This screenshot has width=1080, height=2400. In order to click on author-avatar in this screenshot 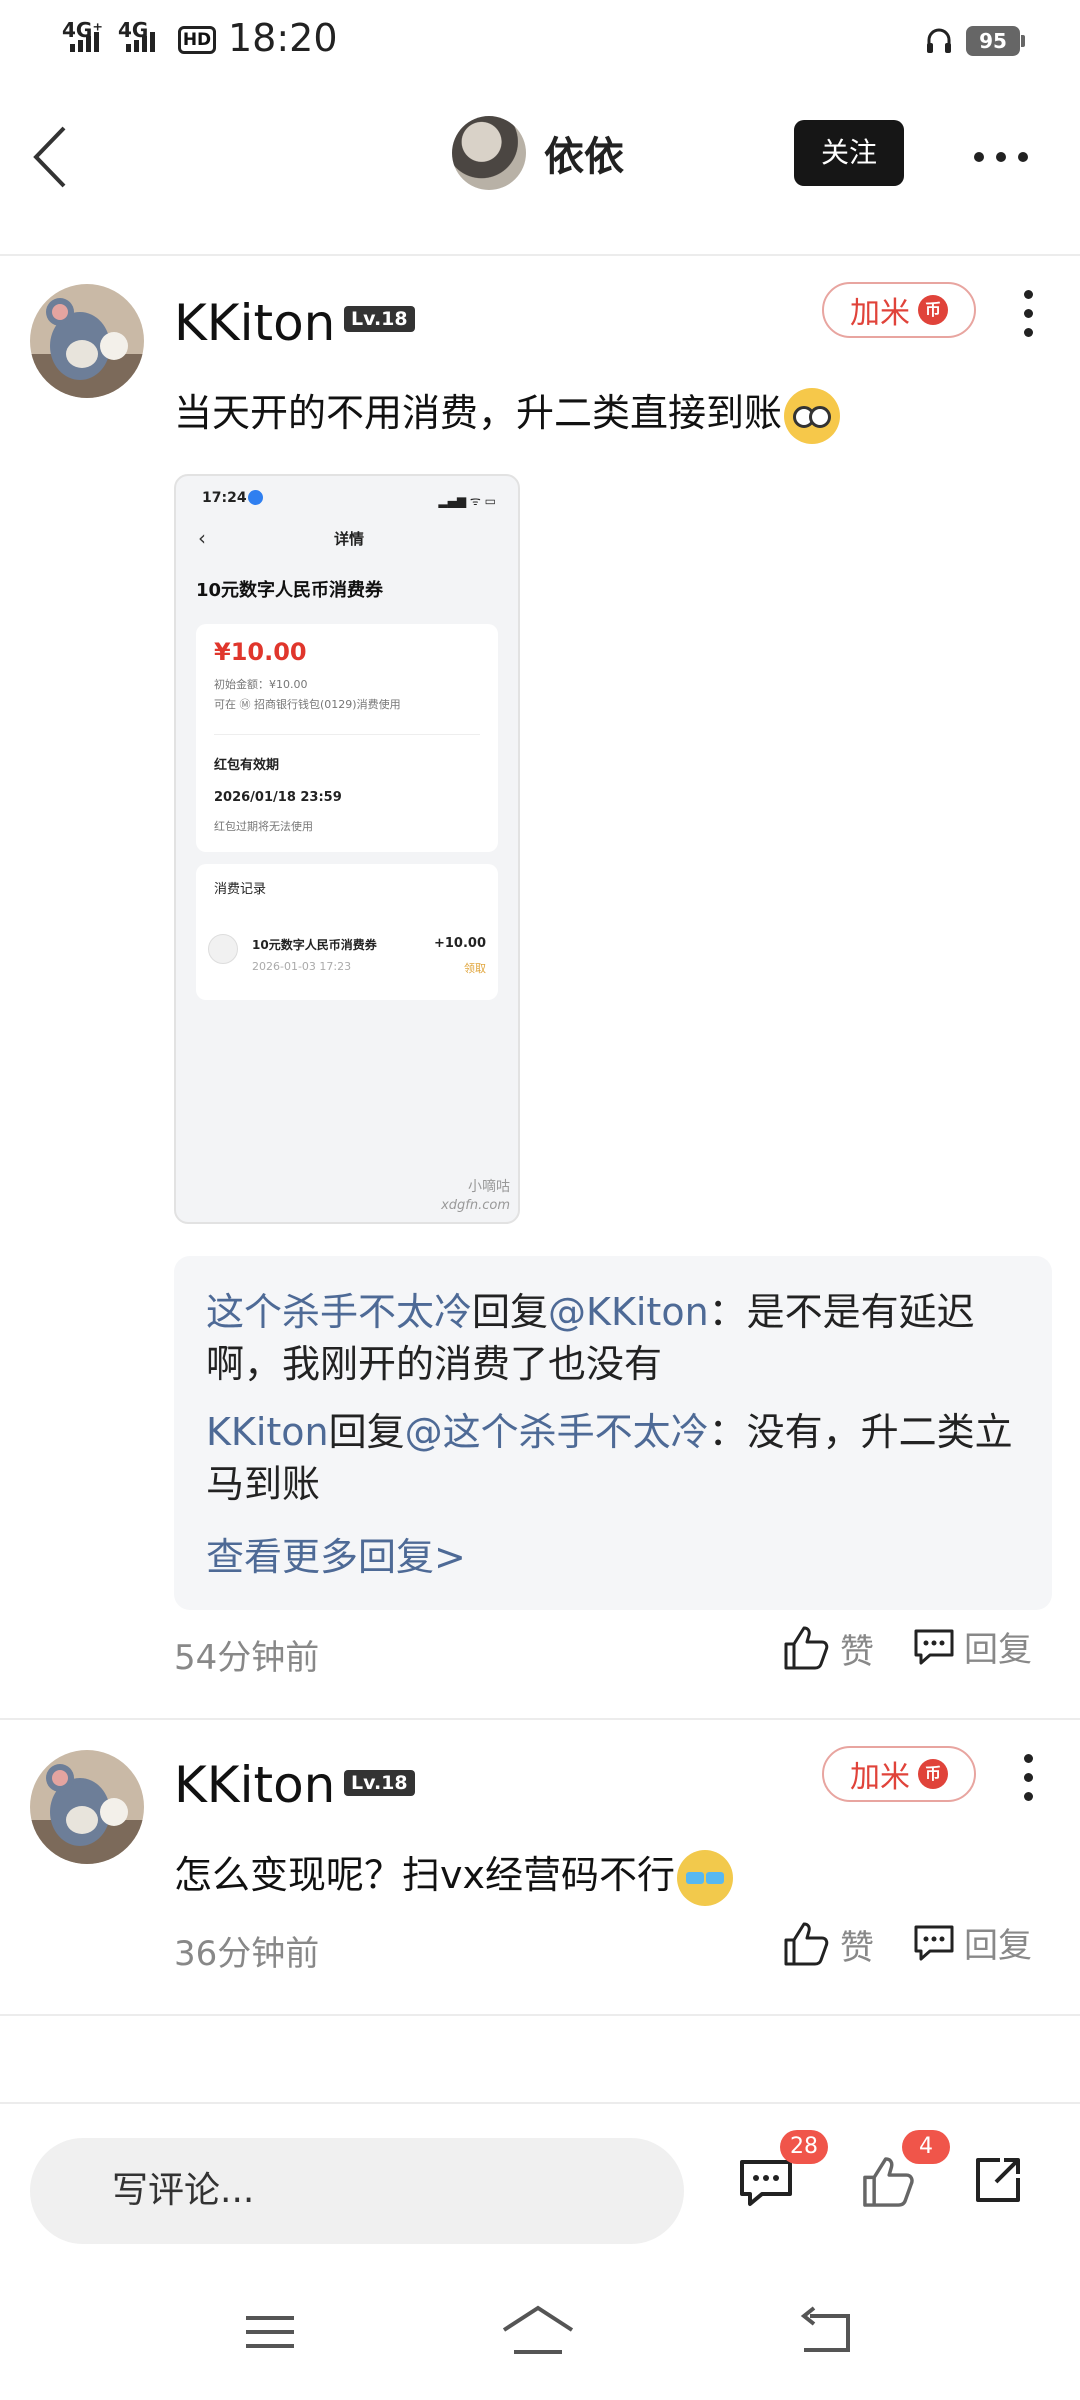, I will do `click(489, 153)`.